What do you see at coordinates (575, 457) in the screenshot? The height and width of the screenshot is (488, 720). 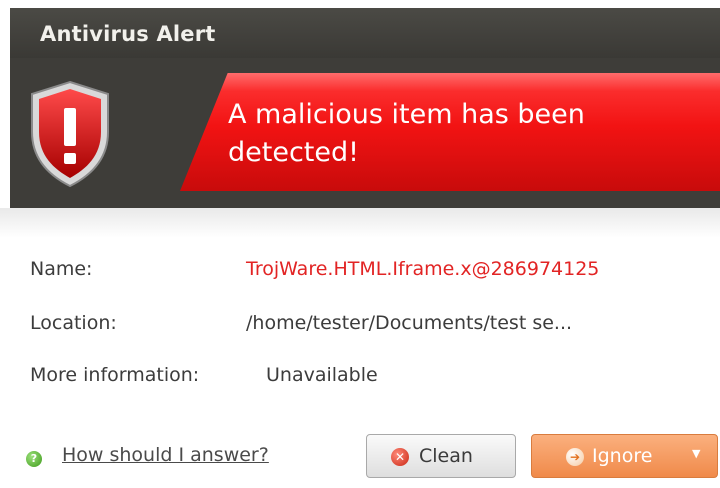 I see `ignore-icon: ➔` at bounding box center [575, 457].